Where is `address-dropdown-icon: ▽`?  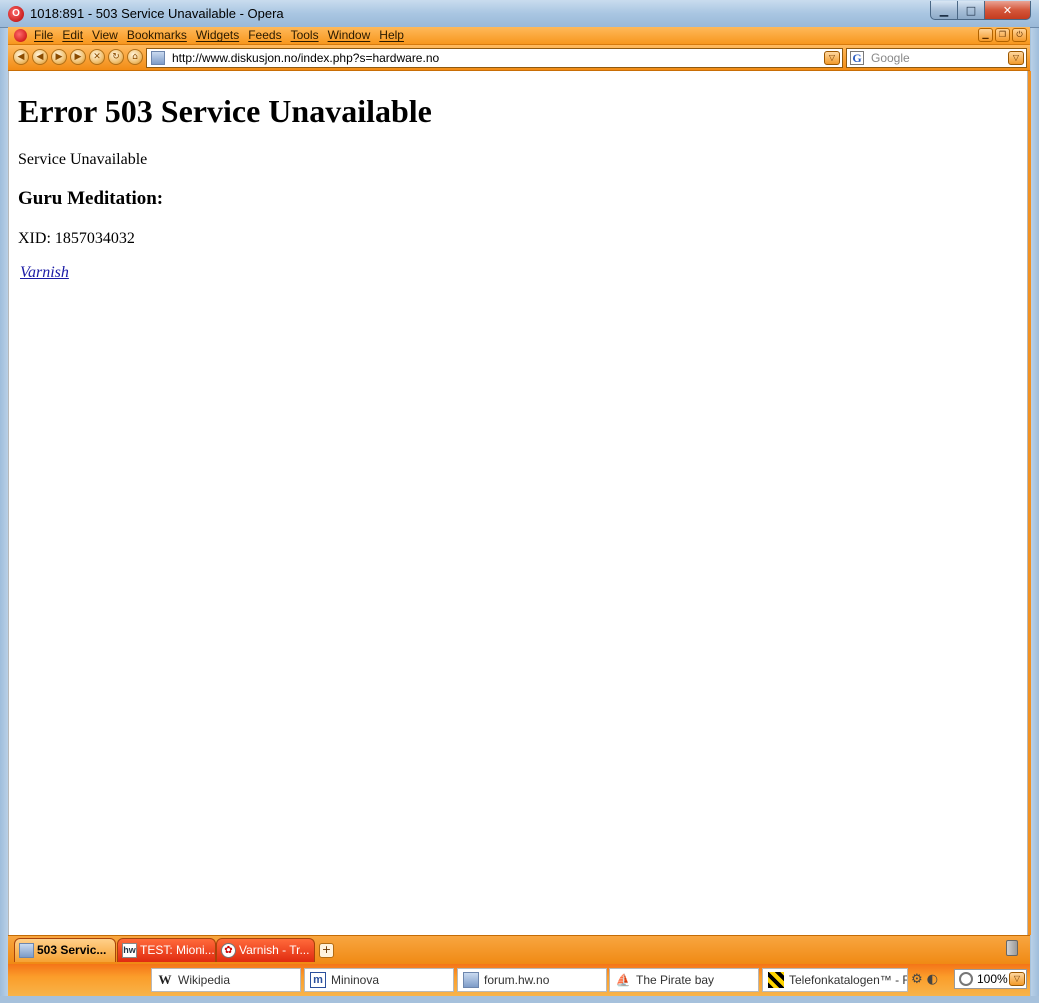
address-dropdown-icon: ▽ is located at coordinates (832, 58).